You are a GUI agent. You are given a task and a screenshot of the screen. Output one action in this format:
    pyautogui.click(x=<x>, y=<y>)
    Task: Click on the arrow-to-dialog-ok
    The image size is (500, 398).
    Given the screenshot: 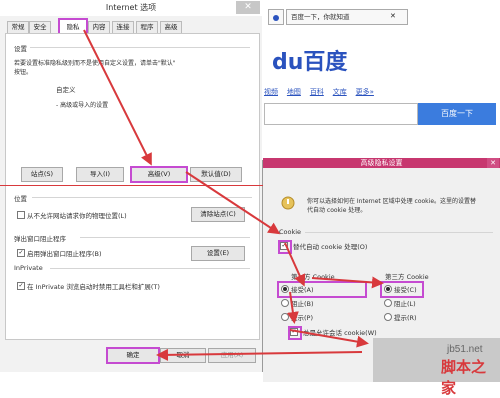 What is the action you would take?
    pyautogui.click(x=329, y=338)
    